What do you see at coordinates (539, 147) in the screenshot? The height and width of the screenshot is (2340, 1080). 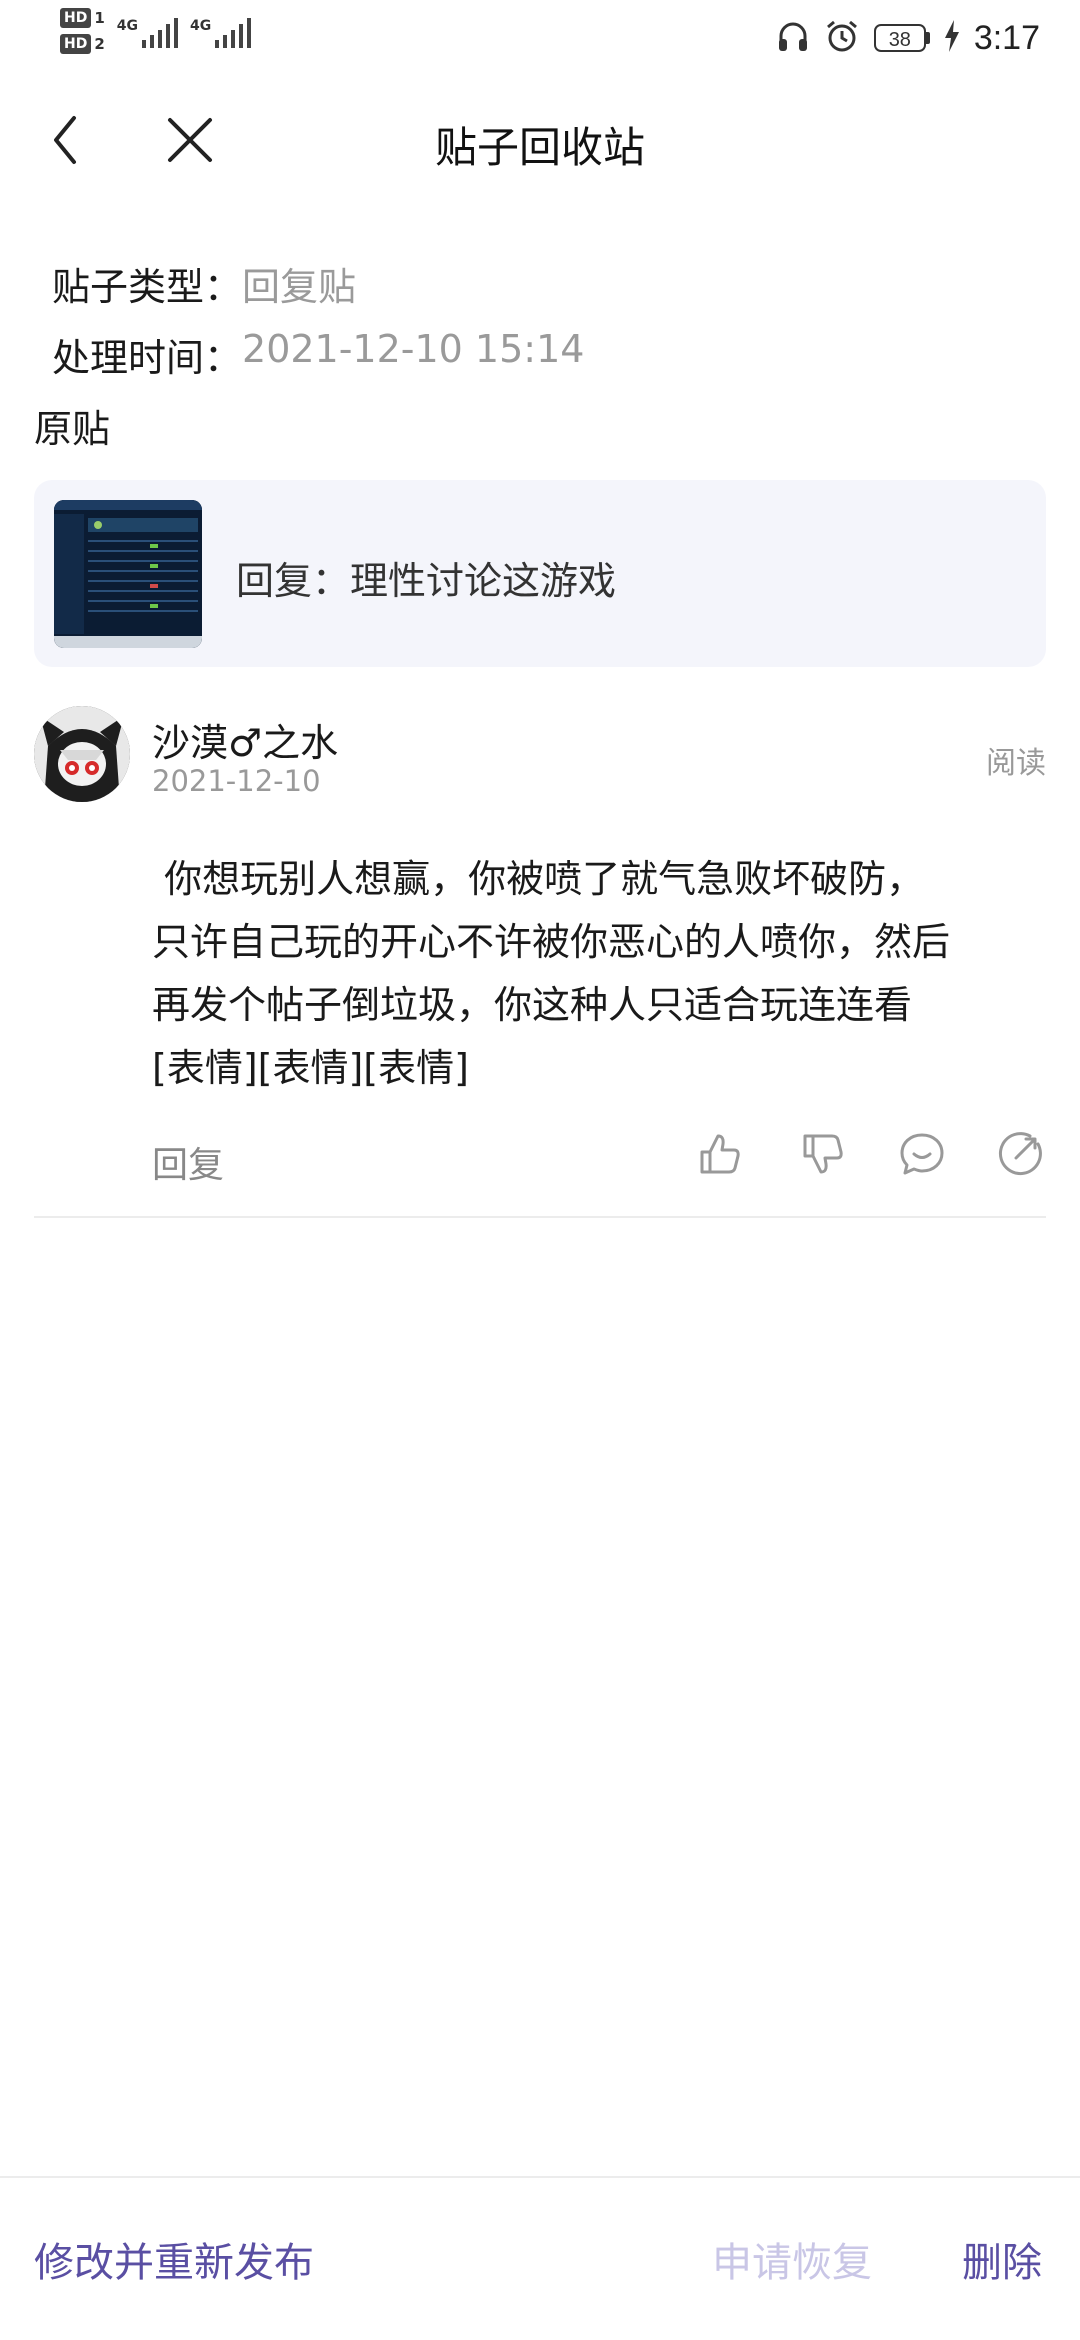 I see `page-title: 贴子回收站` at bounding box center [539, 147].